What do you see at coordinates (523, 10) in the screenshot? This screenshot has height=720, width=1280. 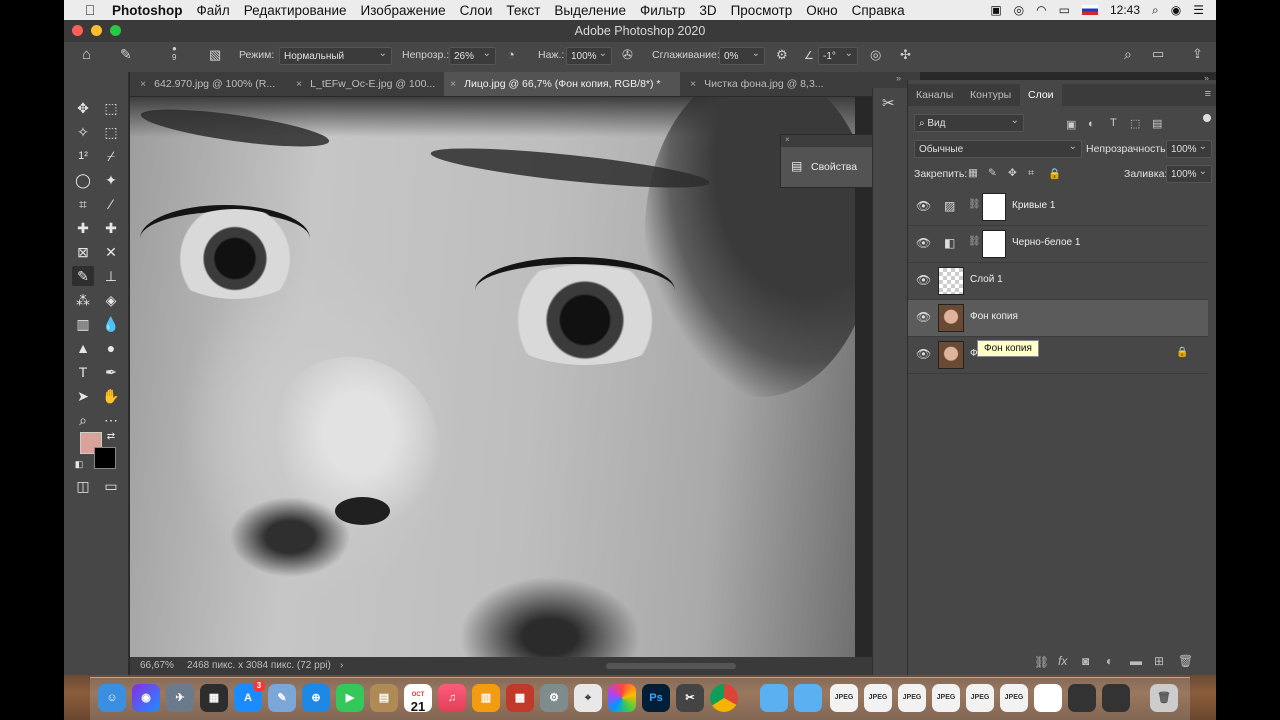 I see `menu-text: Текст` at bounding box center [523, 10].